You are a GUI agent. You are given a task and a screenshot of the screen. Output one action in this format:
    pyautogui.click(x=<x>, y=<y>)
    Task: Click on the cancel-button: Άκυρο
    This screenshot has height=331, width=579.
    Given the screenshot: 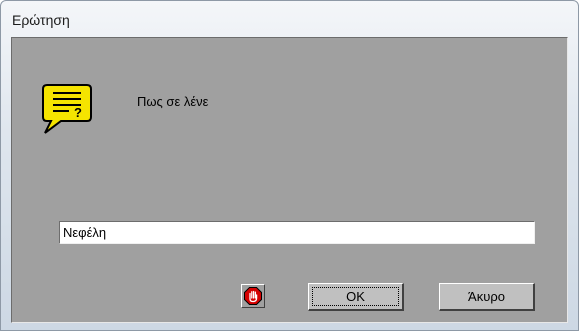 What is the action you would take?
    pyautogui.click(x=487, y=297)
    